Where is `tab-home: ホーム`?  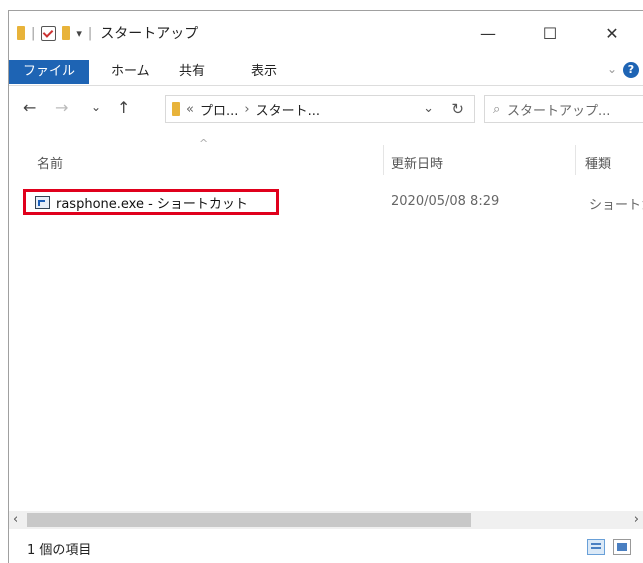 tab-home: ホーム is located at coordinates (130, 72).